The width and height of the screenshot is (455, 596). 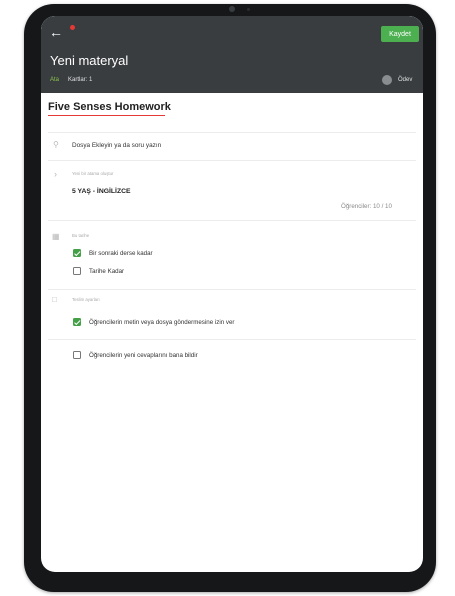 I want to click on students-count: Öğrenciler: 10 / 10, so click(x=366, y=206).